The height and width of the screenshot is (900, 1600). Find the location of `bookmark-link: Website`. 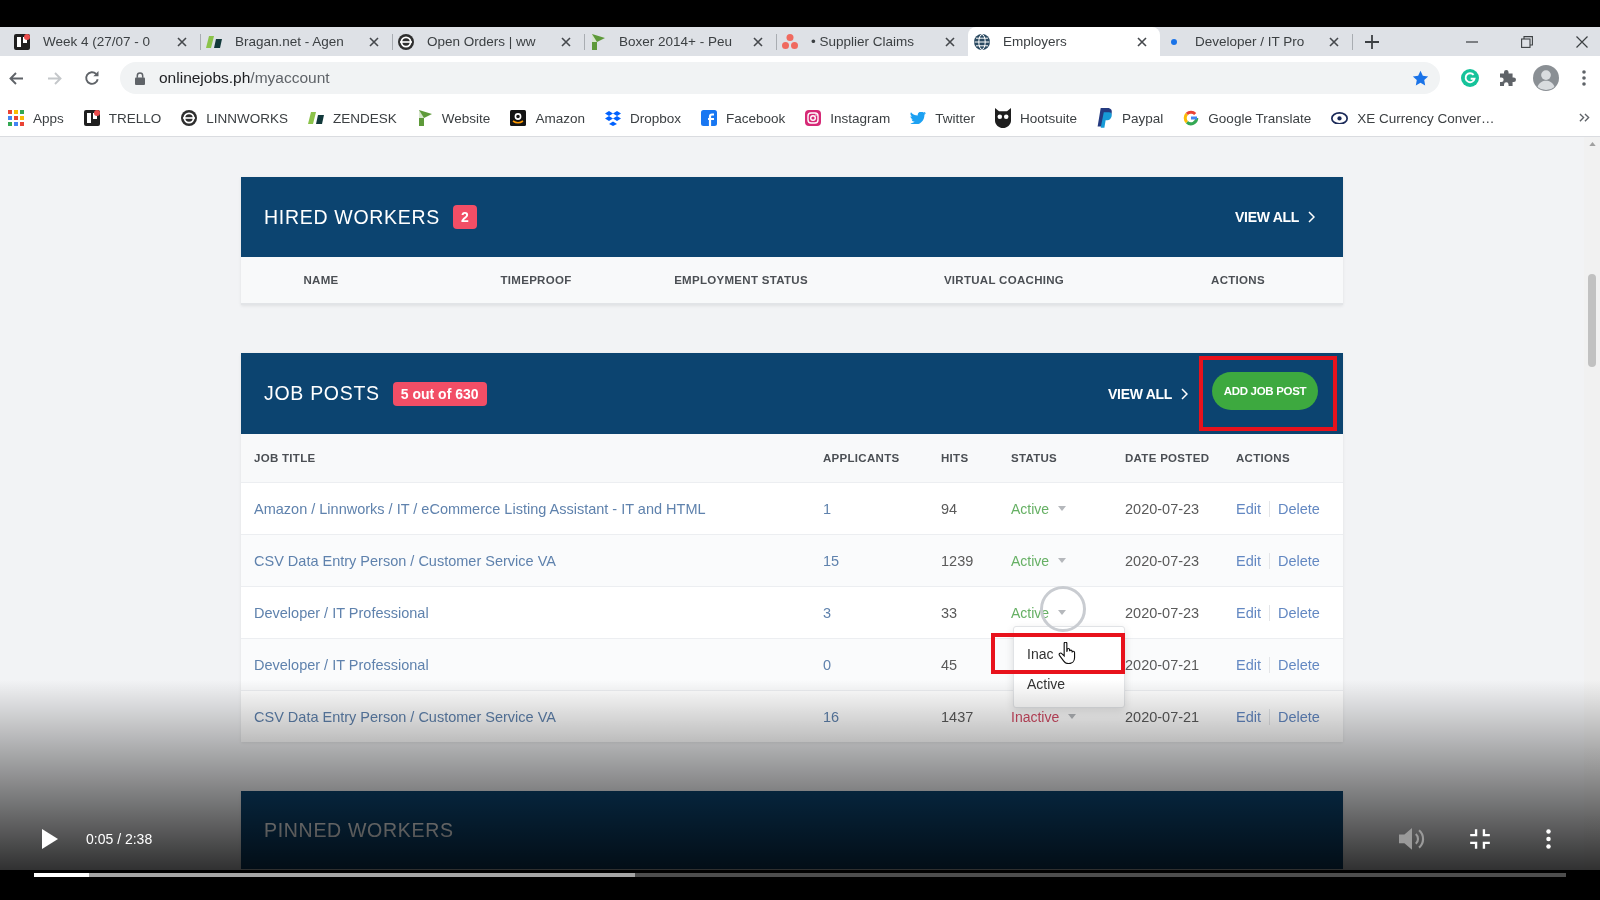

bookmark-link: Website is located at coordinates (453, 118).